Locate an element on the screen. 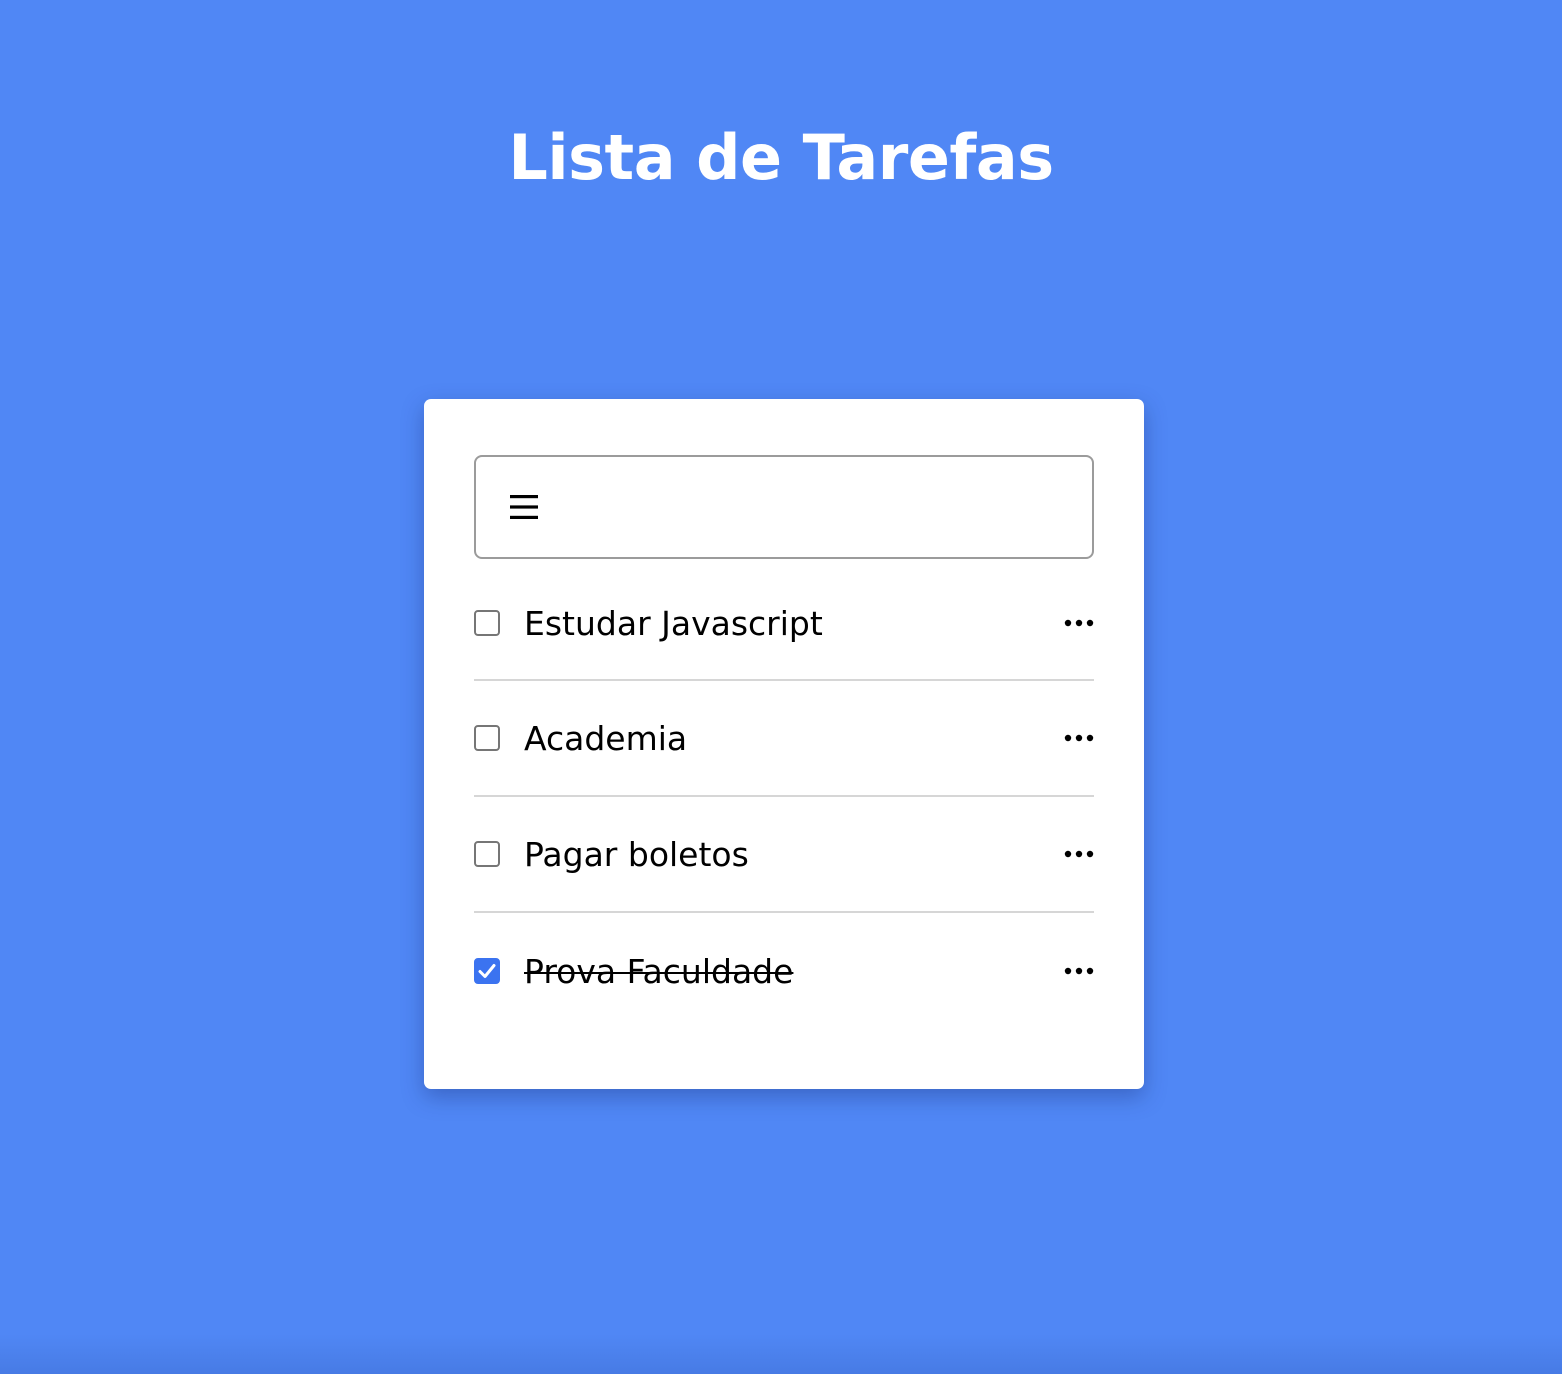 The width and height of the screenshot is (1562, 1374). bottom-shade is located at coordinates (781, 1354).